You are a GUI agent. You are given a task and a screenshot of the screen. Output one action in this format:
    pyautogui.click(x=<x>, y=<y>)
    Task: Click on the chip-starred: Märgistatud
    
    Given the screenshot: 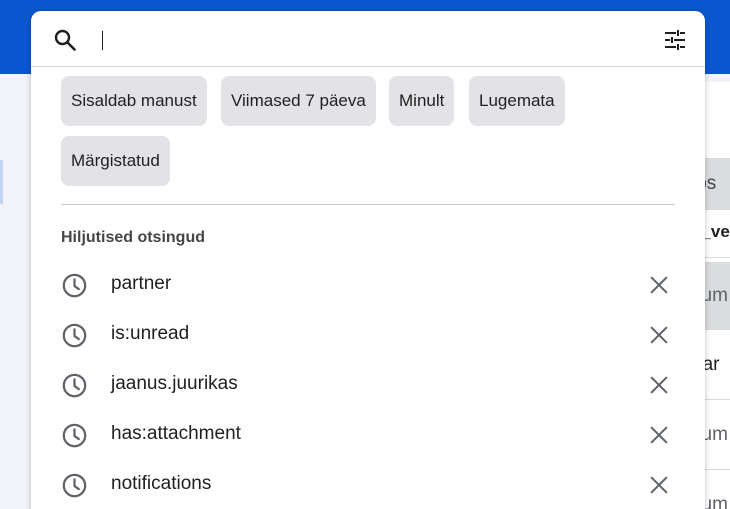 What is the action you would take?
    pyautogui.click(x=115, y=161)
    